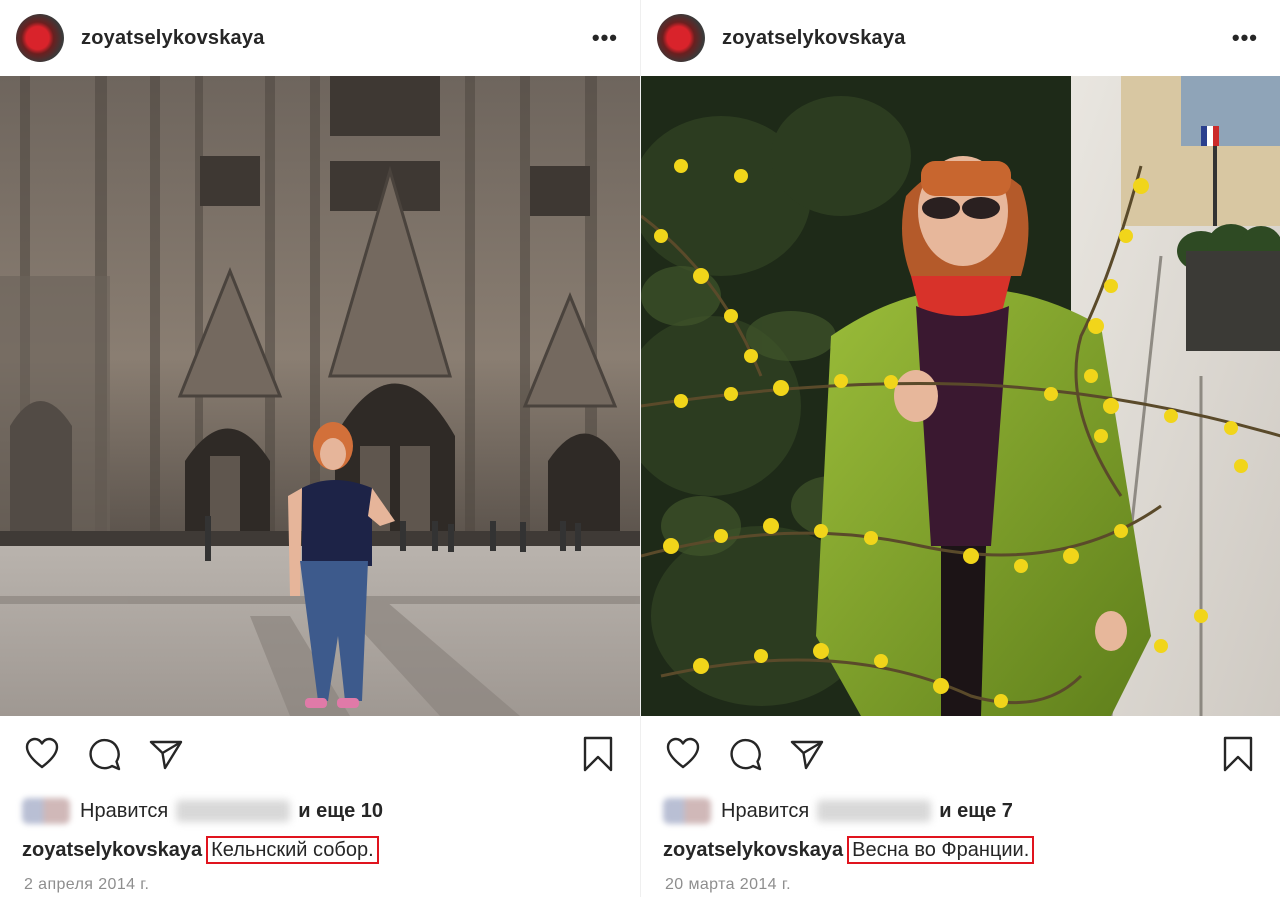 The image size is (1280, 900). What do you see at coordinates (292, 850) in the screenshot?
I see `caption-text: Кельнский собор.` at bounding box center [292, 850].